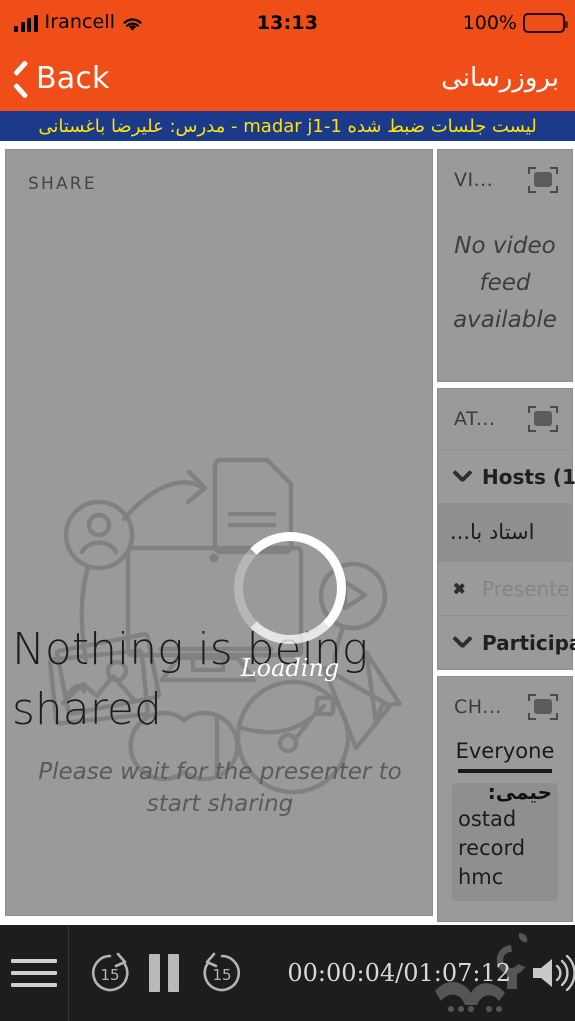 This screenshot has width=575, height=1021. I want to click on attendees-group-participants: Participa, so click(506, 642).